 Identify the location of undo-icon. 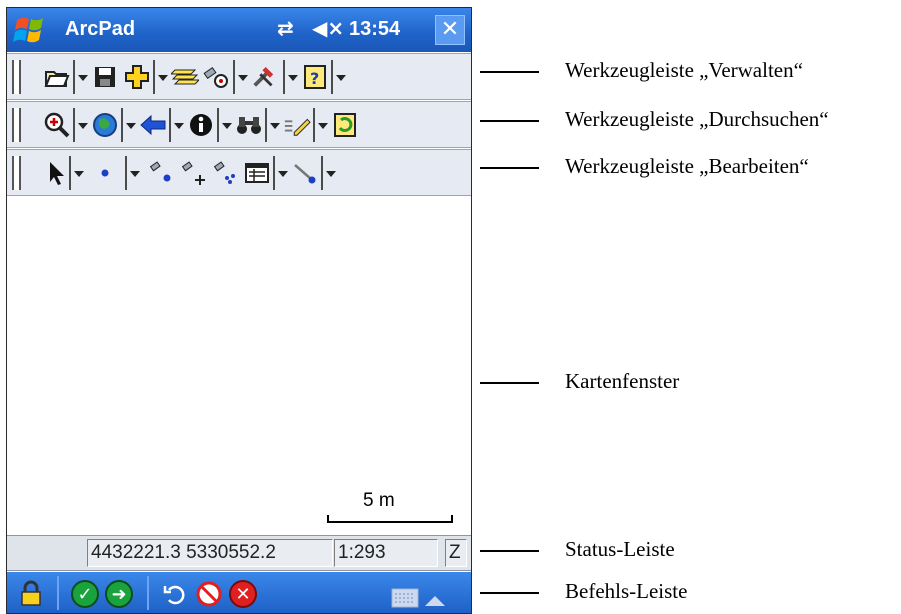
(175, 594).